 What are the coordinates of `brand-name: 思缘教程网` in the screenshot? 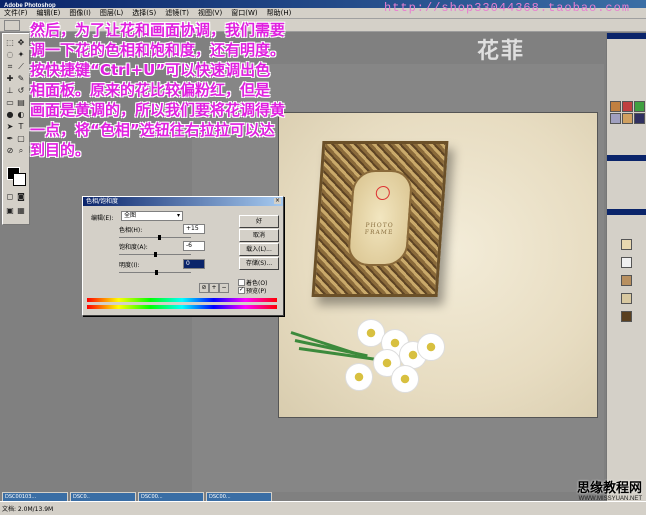 It's located at (609, 488).